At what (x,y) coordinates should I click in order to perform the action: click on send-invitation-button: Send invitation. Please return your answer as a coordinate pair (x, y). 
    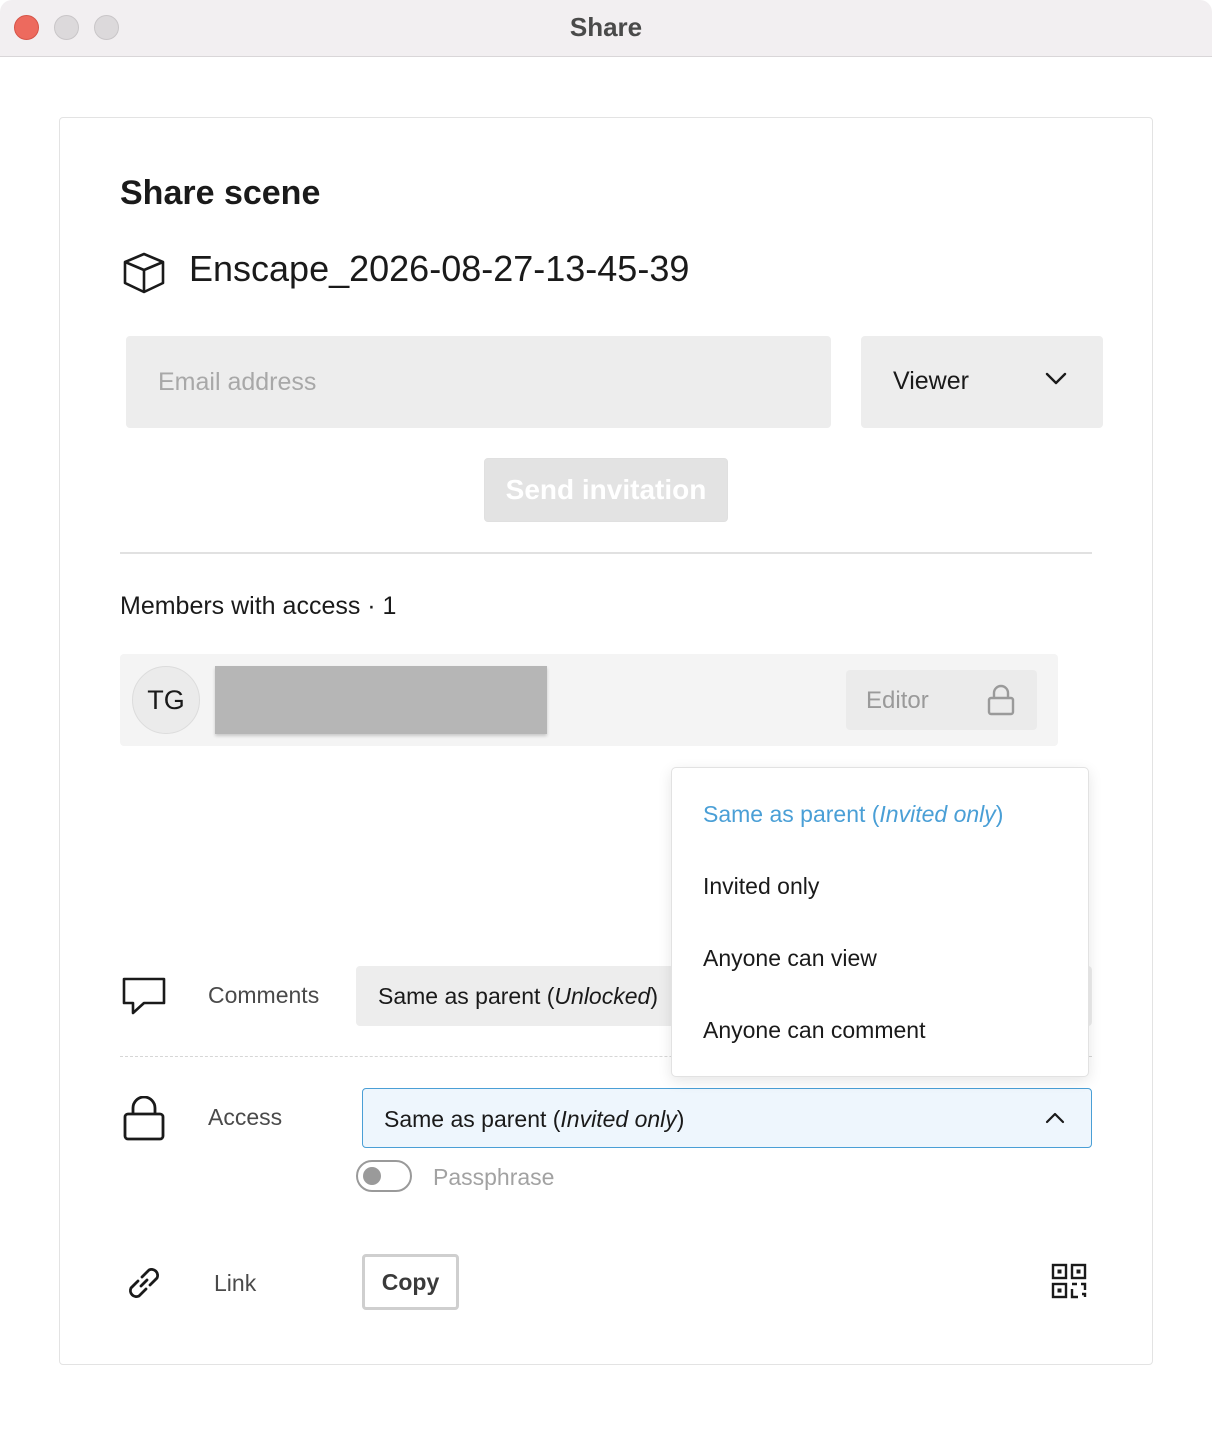
    Looking at the image, I should click on (606, 490).